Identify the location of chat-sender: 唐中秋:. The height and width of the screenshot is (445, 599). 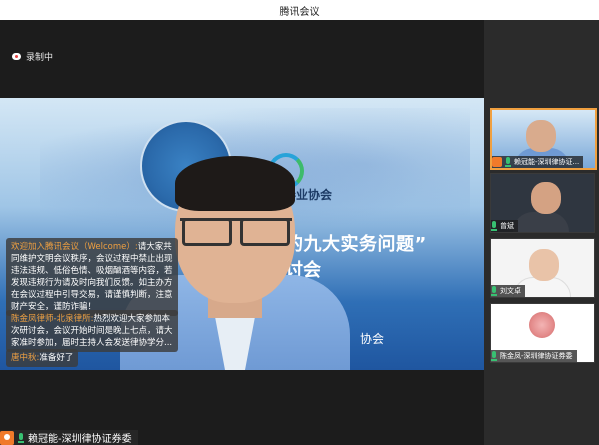
(25, 358).